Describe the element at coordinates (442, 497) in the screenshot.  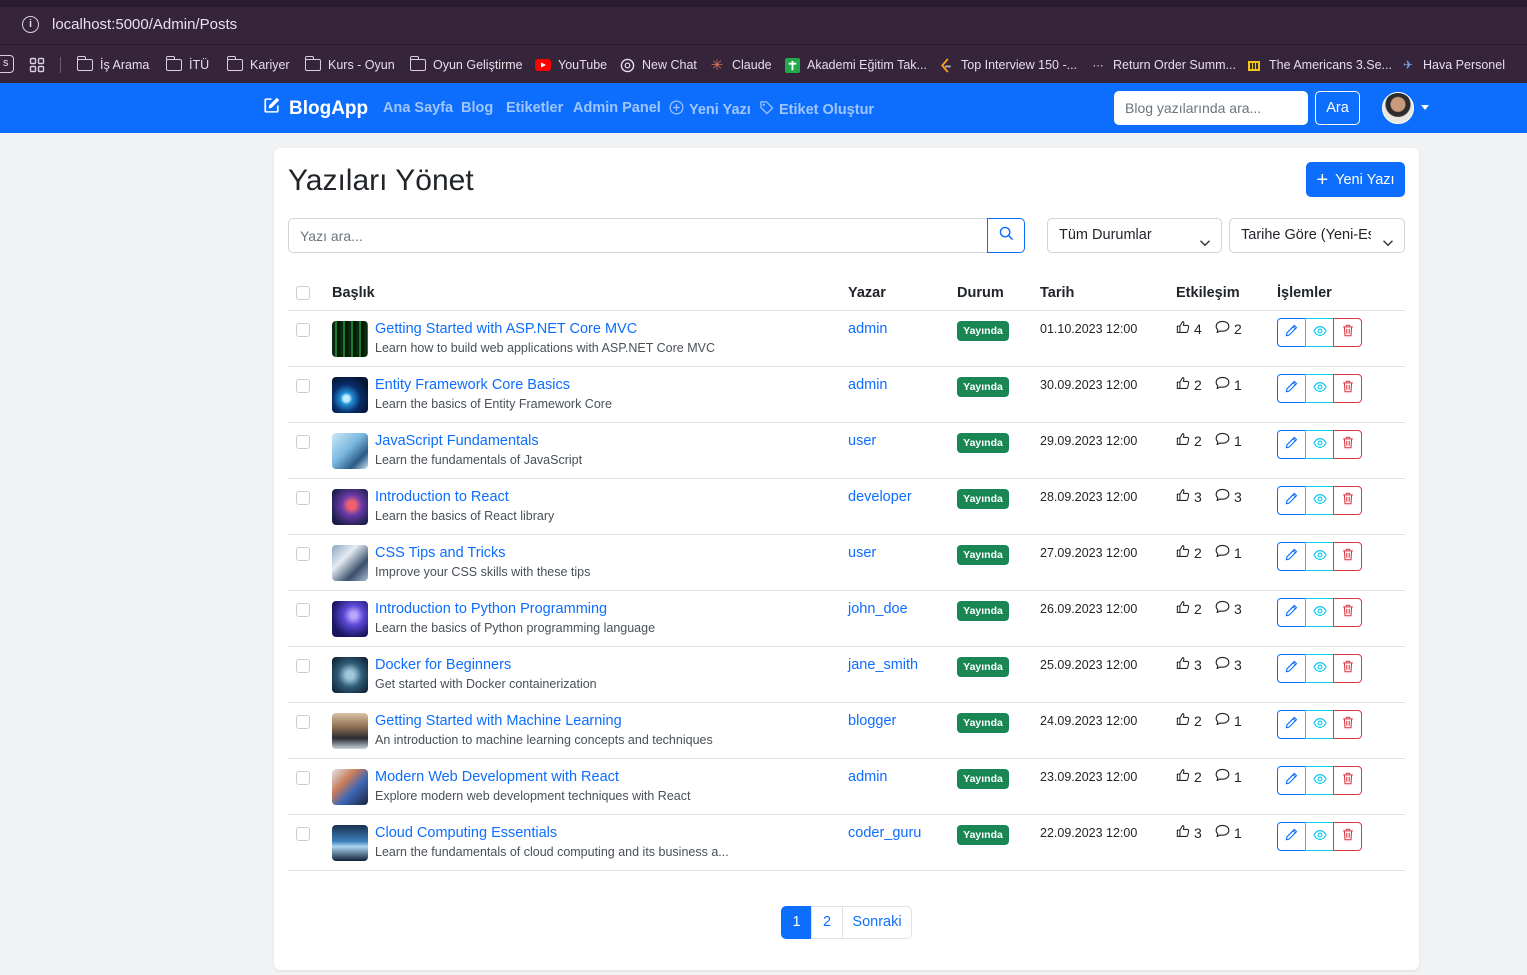
I see `post-title-link: Introduction to React` at that location.